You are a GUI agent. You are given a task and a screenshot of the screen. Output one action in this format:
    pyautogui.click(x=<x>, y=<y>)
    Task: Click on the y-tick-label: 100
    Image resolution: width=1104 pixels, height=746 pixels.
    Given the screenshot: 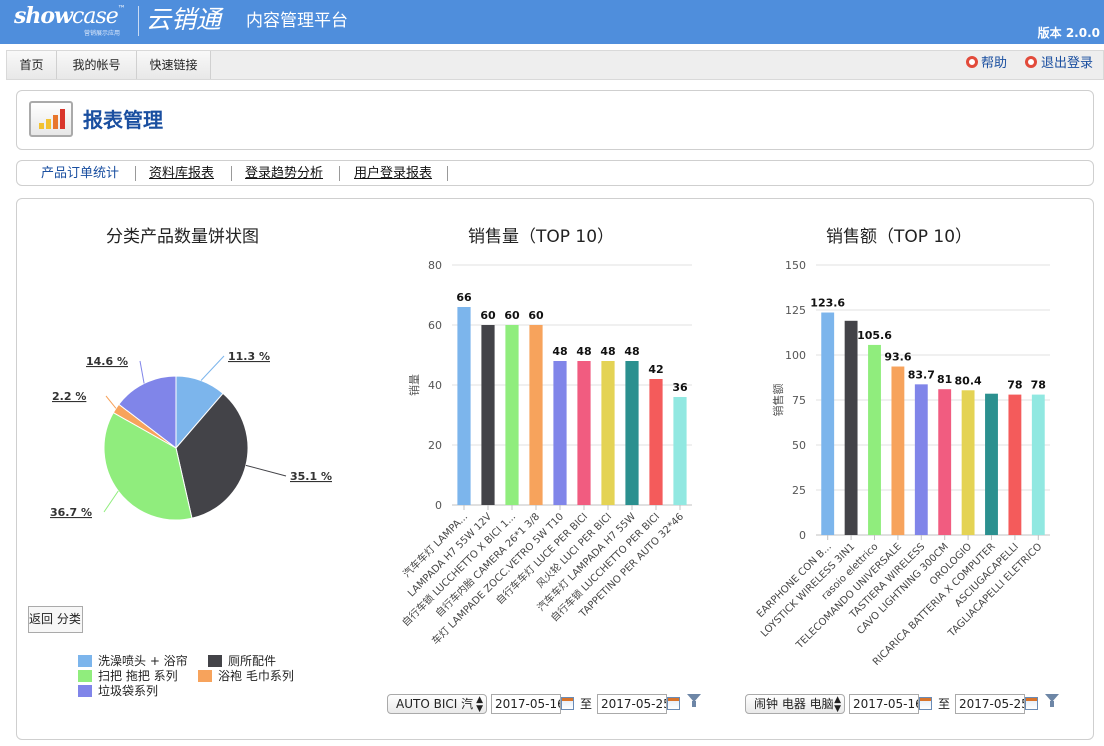 What is the action you would take?
    pyautogui.click(x=795, y=355)
    